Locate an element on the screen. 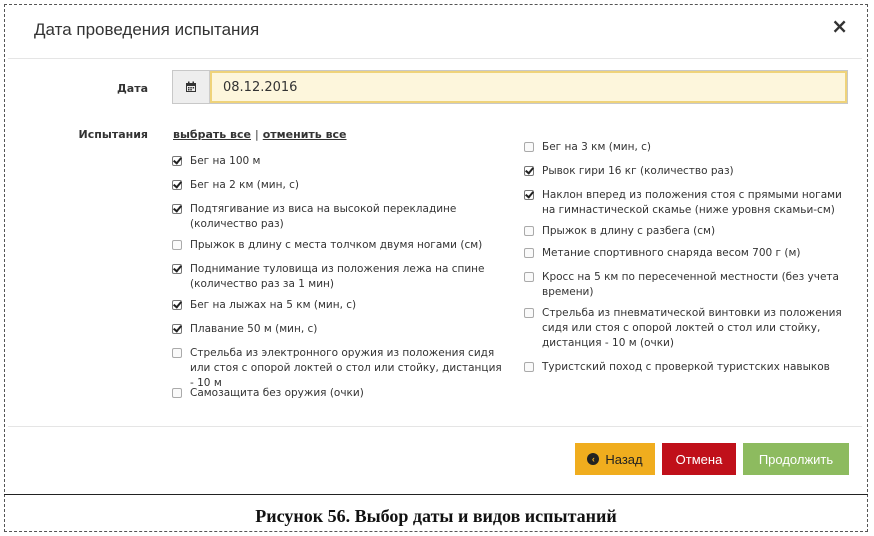  close-button: × is located at coordinates (839, 26).